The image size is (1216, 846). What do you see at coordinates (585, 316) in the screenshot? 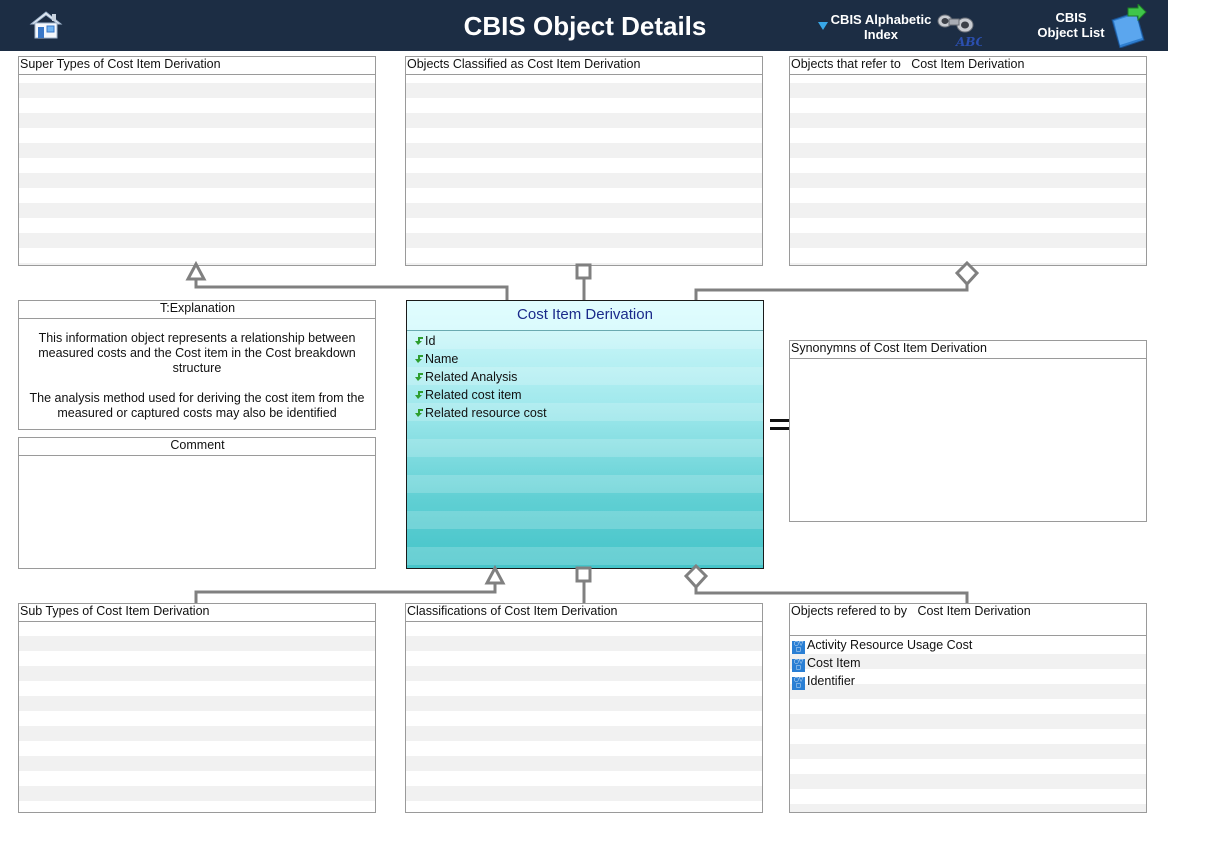
I see `object-class-title: Cost Item Derivation` at bounding box center [585, 316].